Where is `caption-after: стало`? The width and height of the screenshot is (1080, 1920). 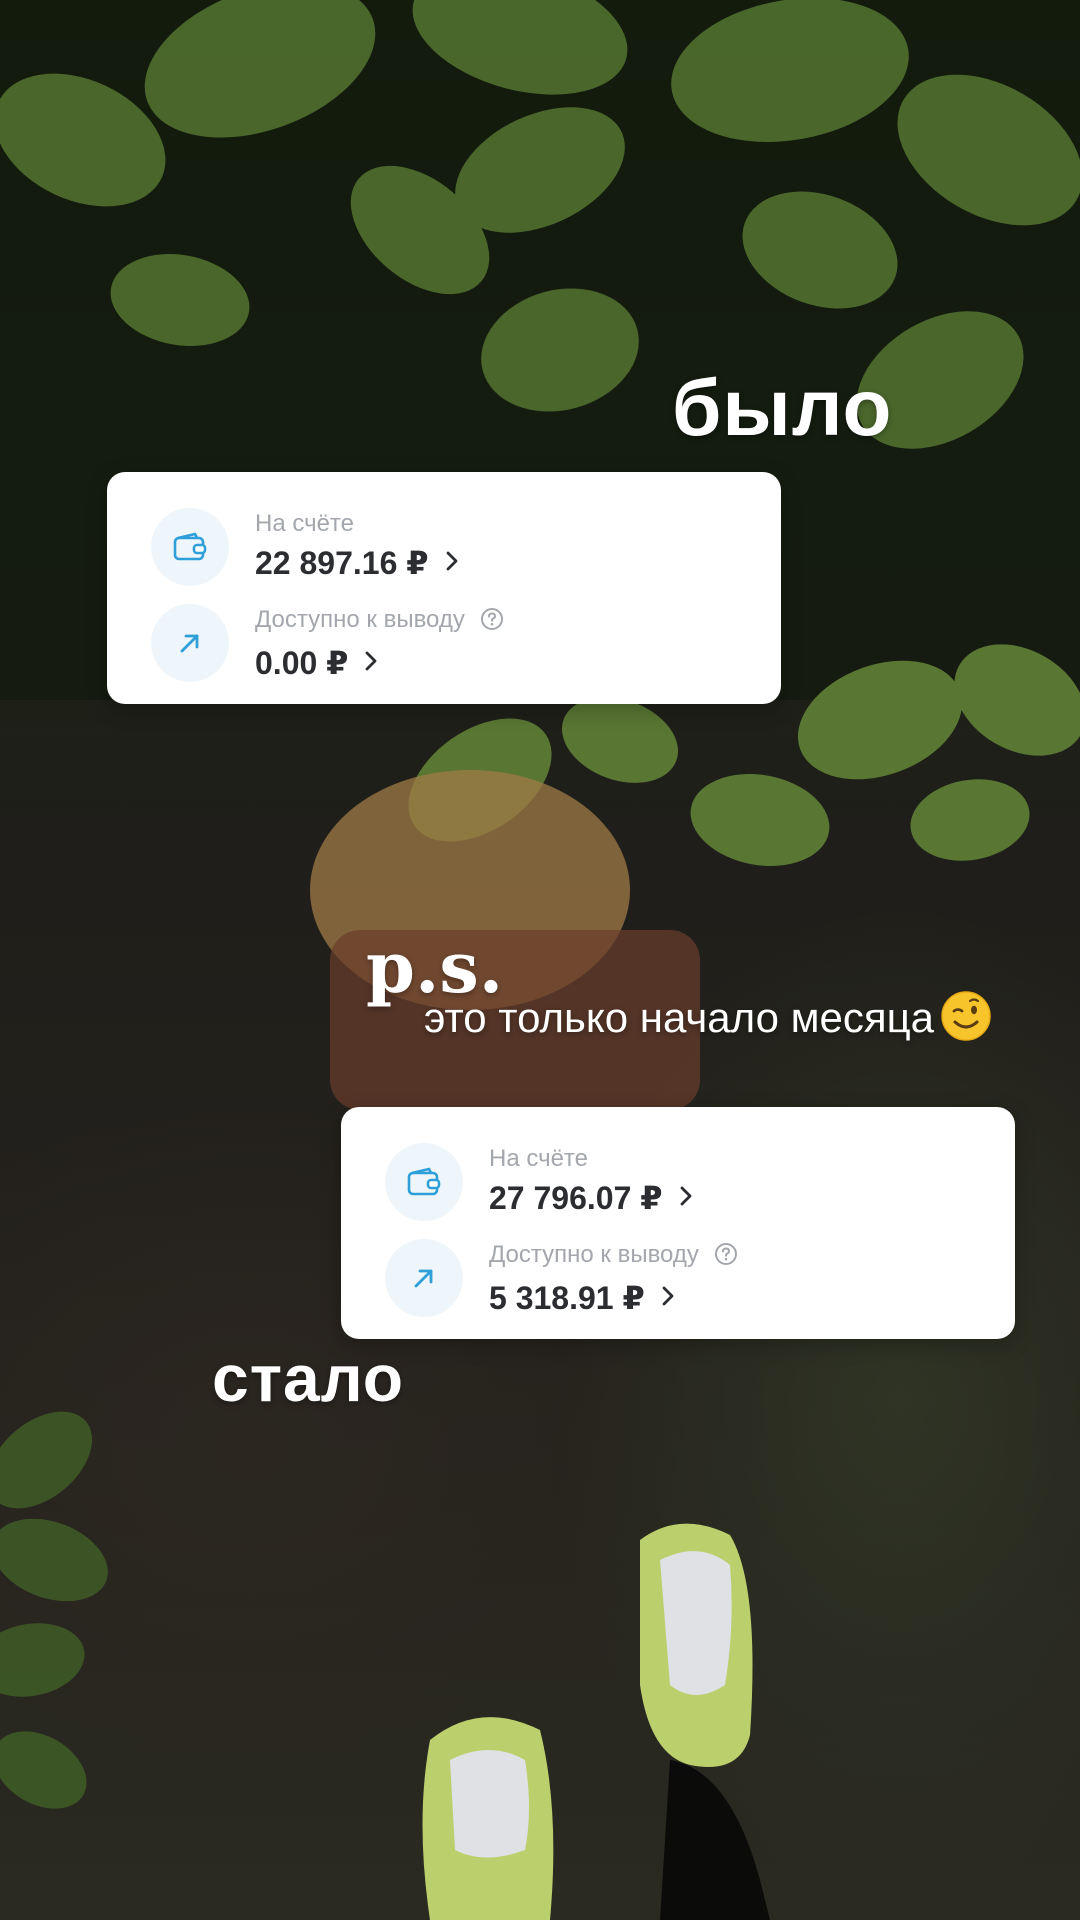
caption-after: стало is located at coordinates (308, 1378).